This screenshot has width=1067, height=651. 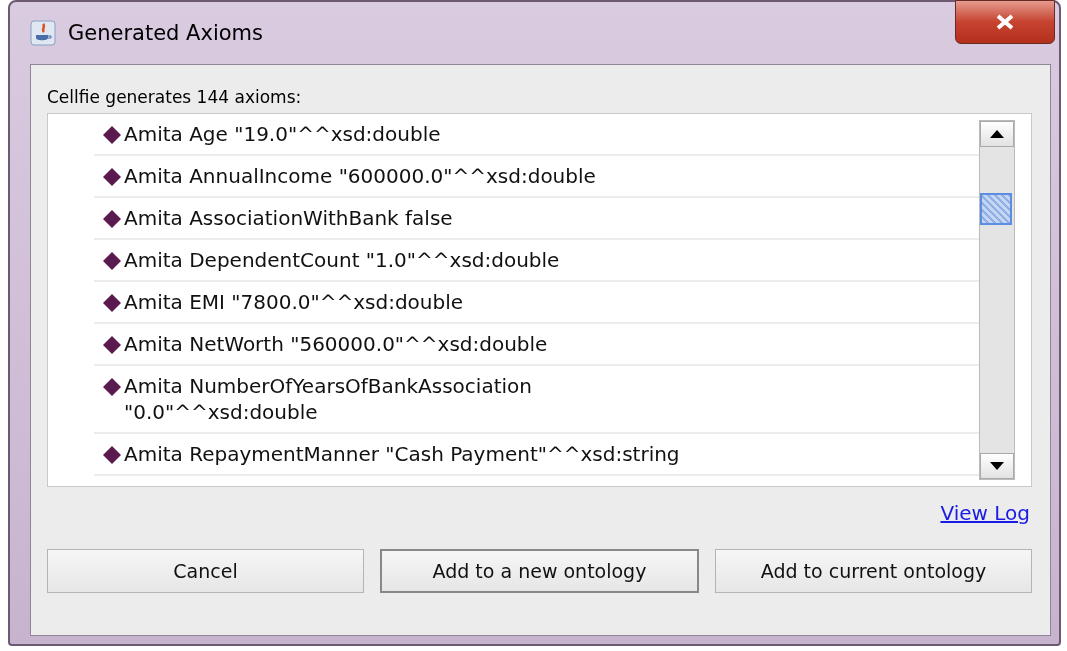 I want to click on axiom-row: Amita AnnualIncome "600000.0"^^xsd:double, so click(x=536, y=177).